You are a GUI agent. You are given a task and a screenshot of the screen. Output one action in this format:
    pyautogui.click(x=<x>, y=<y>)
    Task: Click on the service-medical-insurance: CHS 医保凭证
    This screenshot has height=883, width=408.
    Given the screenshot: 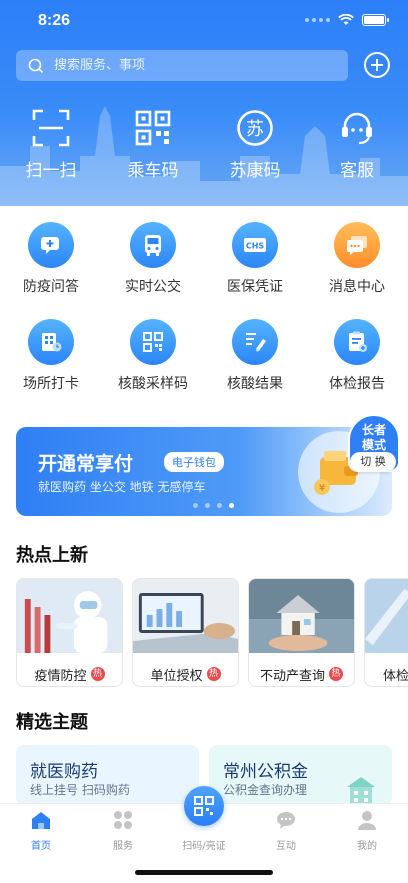 What is the action you would take?
    pyautogui.click(x=255, y=262)
    